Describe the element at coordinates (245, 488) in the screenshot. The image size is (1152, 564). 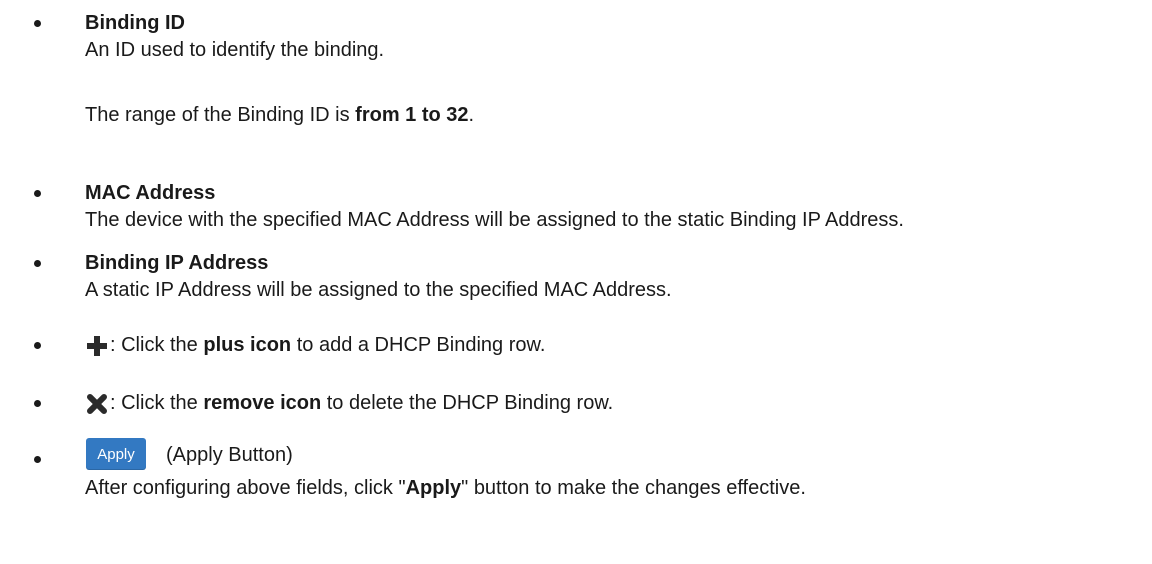
I see `apply-desc-prefix: After configuring above fields, click "` at that location.